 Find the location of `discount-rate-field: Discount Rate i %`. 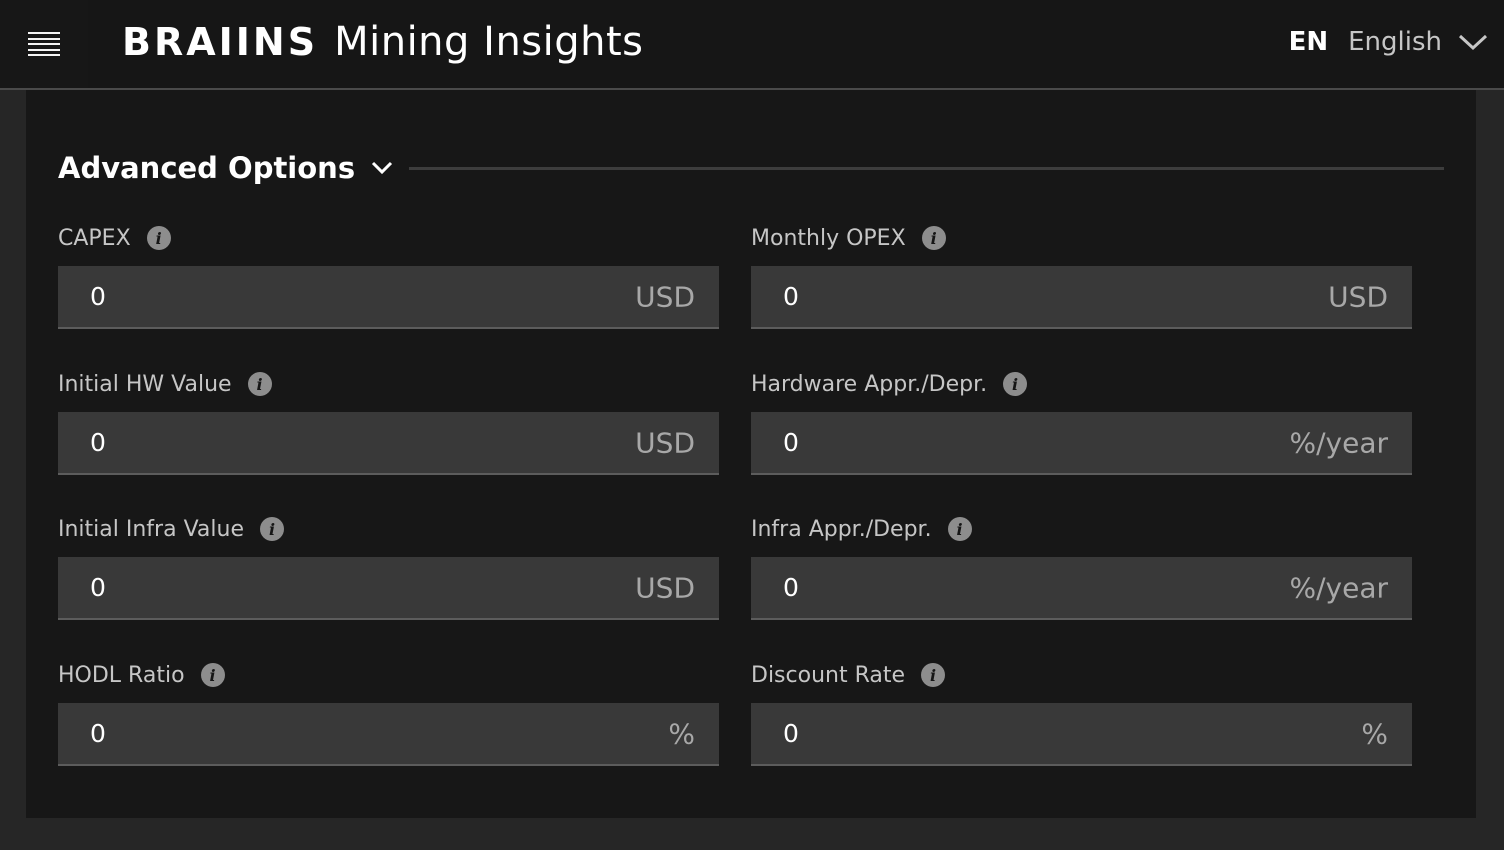

discount-rate-field: Discount Rate i % is located at coordinates (1081, 710).